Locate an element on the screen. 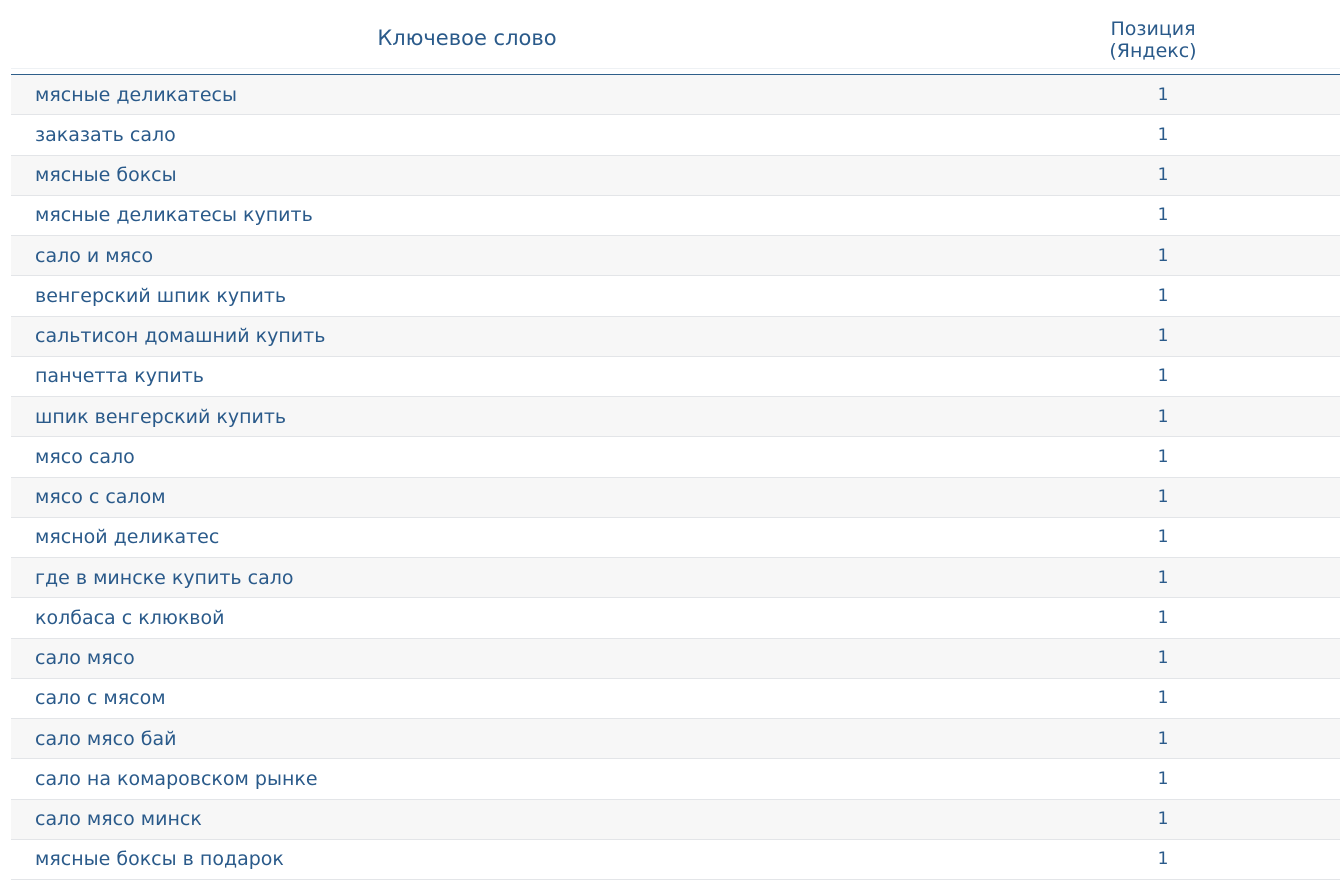 This screenshot has width=1340, height=887. column-header-keyword: Ключевое слово is located at coordinates (467, 37).